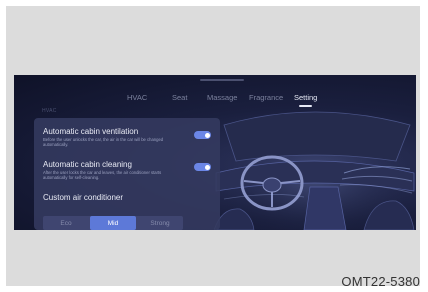  I want to click on section-hint: HVAC, so click(49, 111).